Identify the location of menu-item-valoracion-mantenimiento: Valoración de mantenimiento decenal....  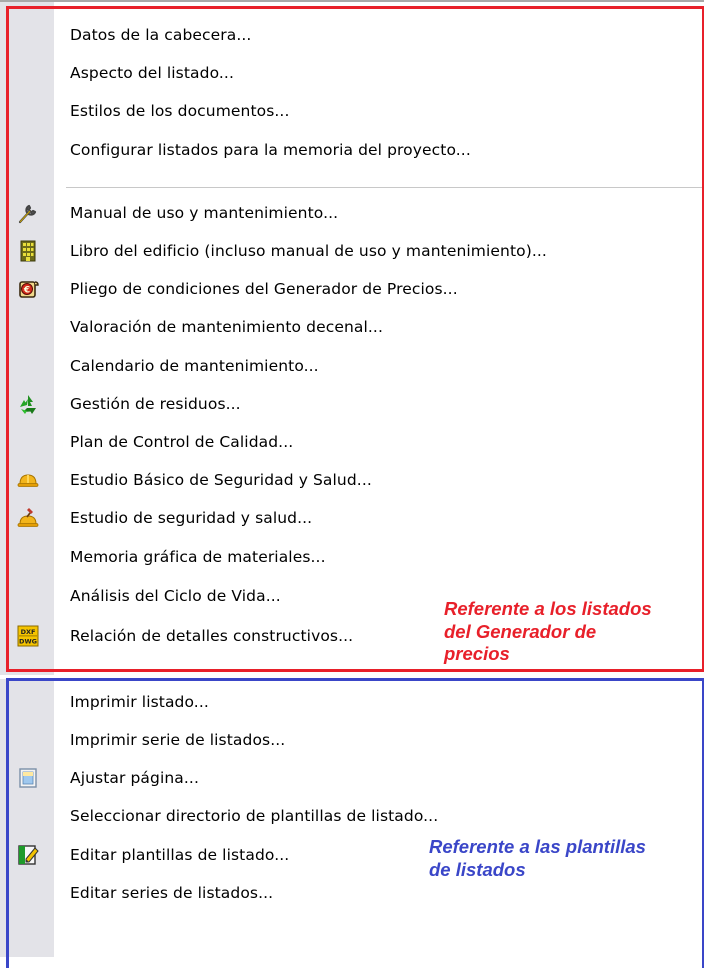
(352, 327).